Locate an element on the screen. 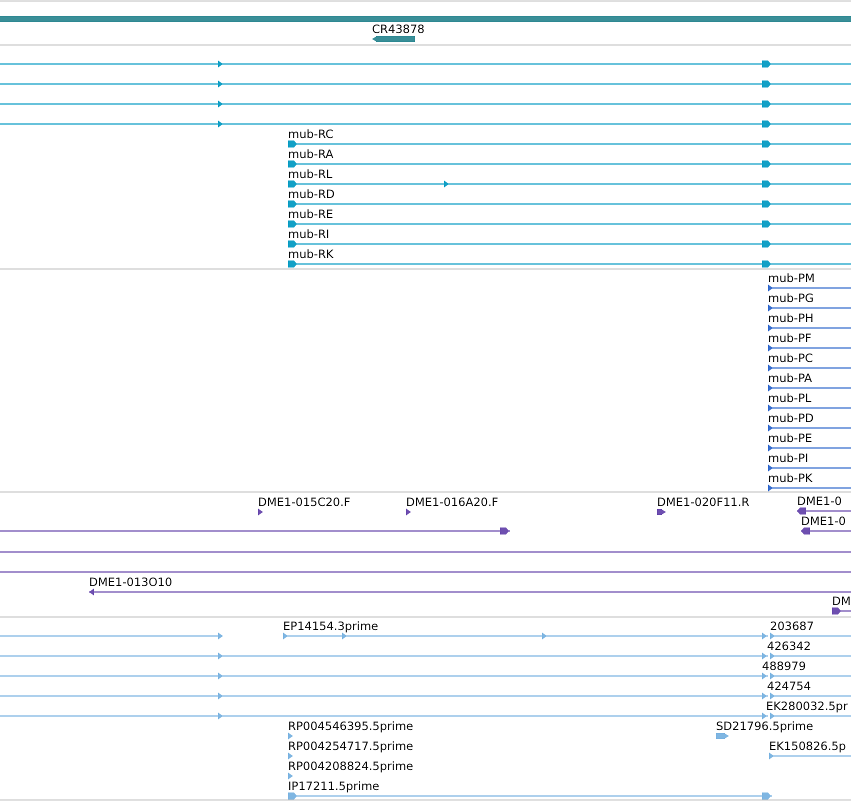  feature-label: mub-RC is located at coordinates (311, 134).